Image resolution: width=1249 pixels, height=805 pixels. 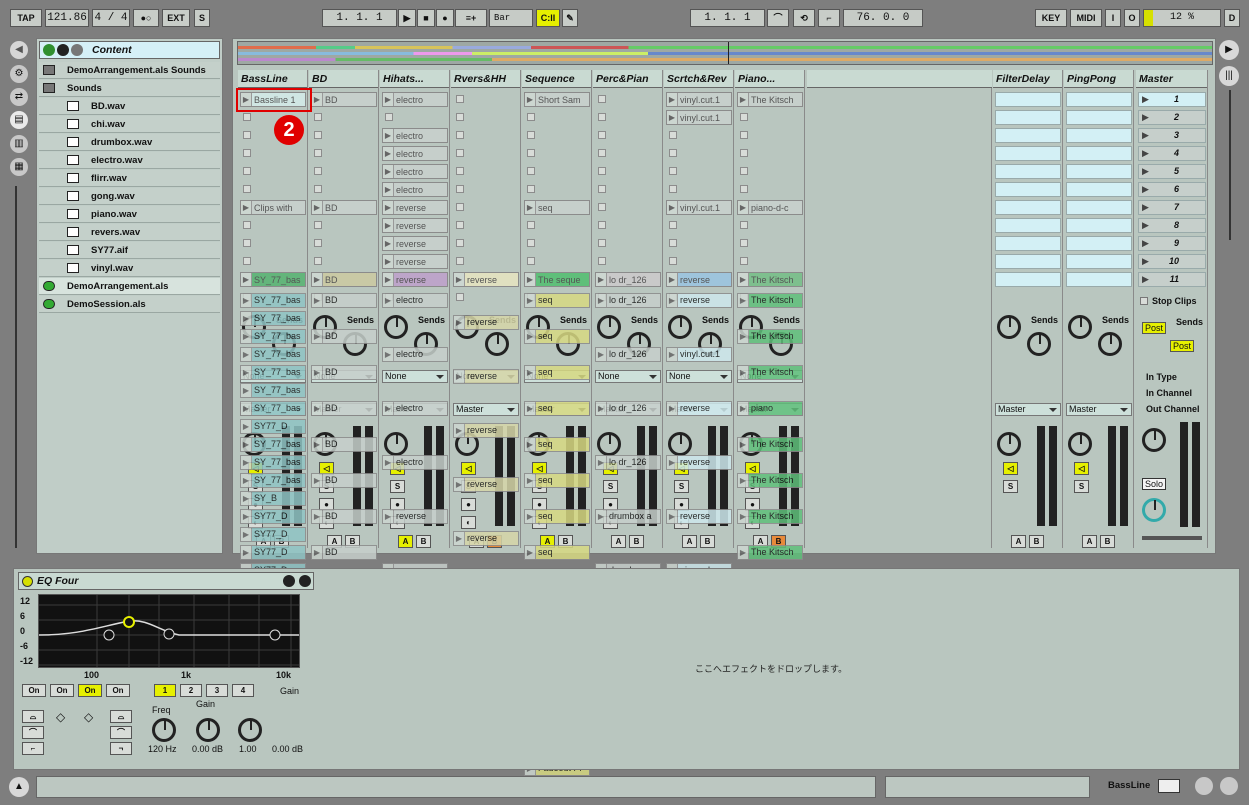 I want to click on solo-cue-button: Solo, so click(x=1154, y=484).